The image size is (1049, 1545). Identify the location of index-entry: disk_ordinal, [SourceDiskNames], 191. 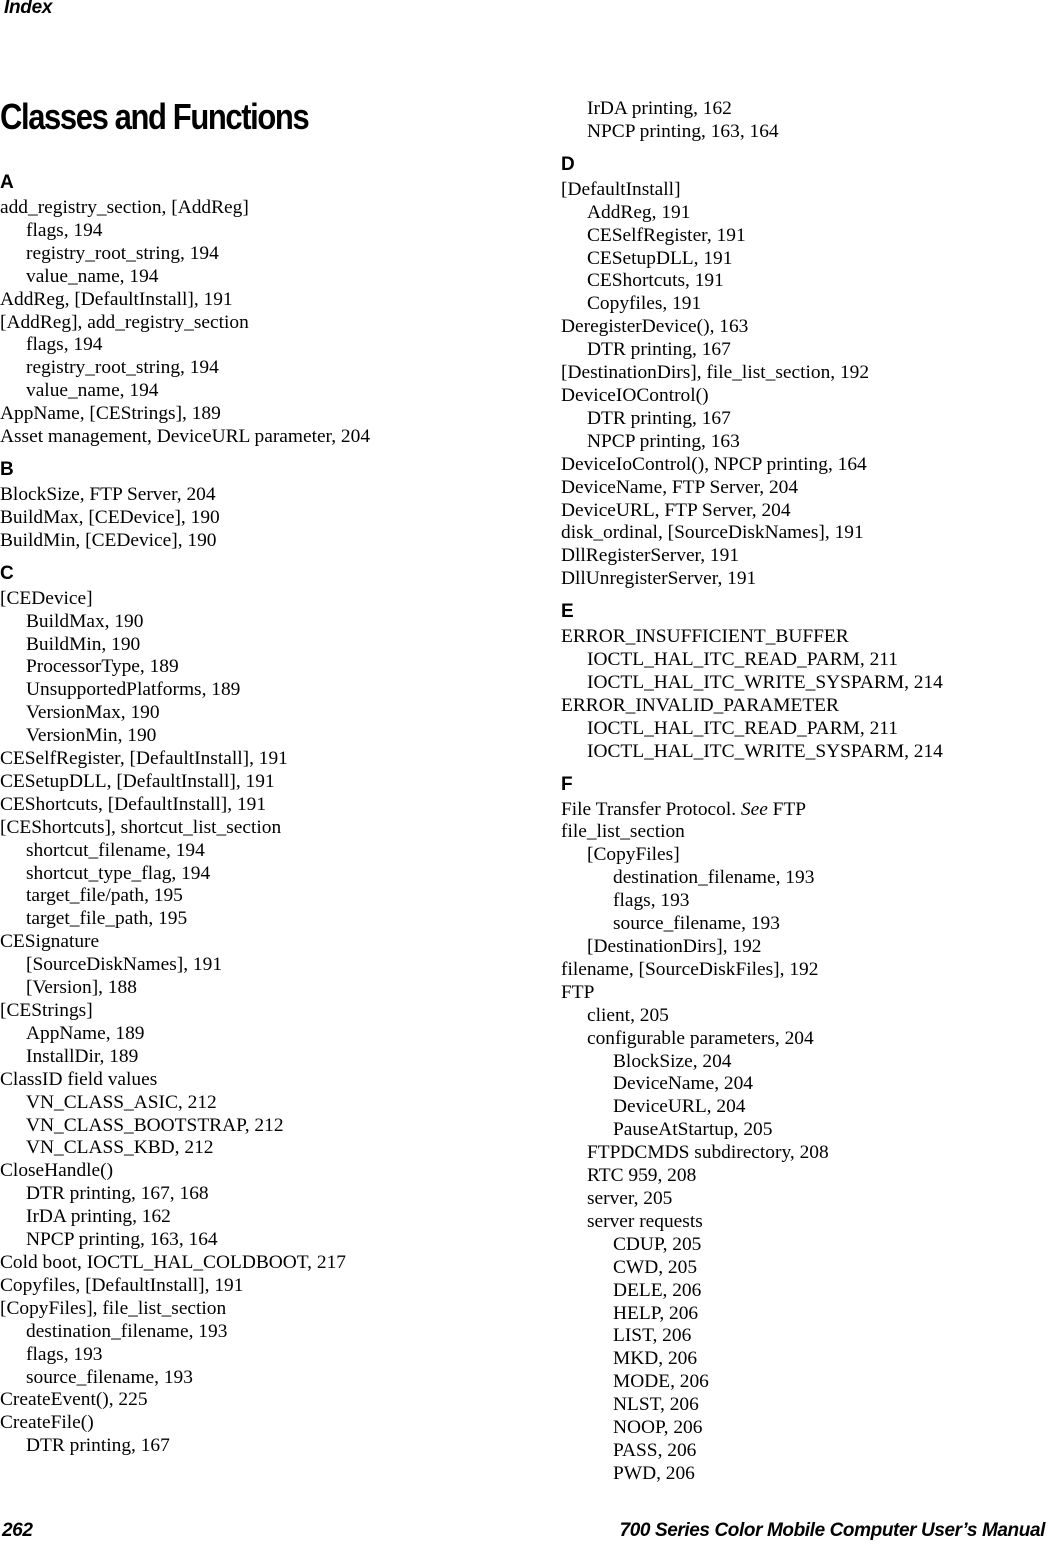
(712, 533).